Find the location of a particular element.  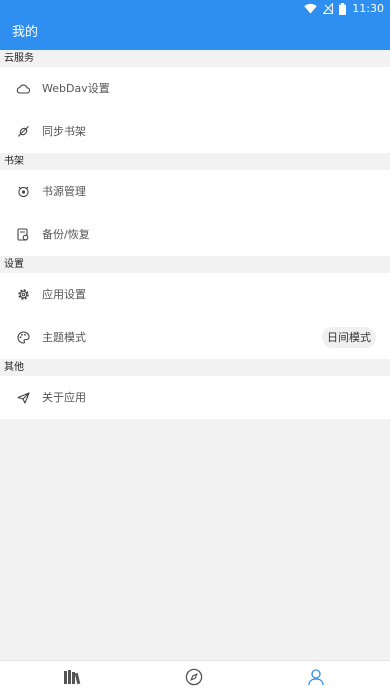

menu-item-label: WebDav设置 is located at coordinates (76, 88).